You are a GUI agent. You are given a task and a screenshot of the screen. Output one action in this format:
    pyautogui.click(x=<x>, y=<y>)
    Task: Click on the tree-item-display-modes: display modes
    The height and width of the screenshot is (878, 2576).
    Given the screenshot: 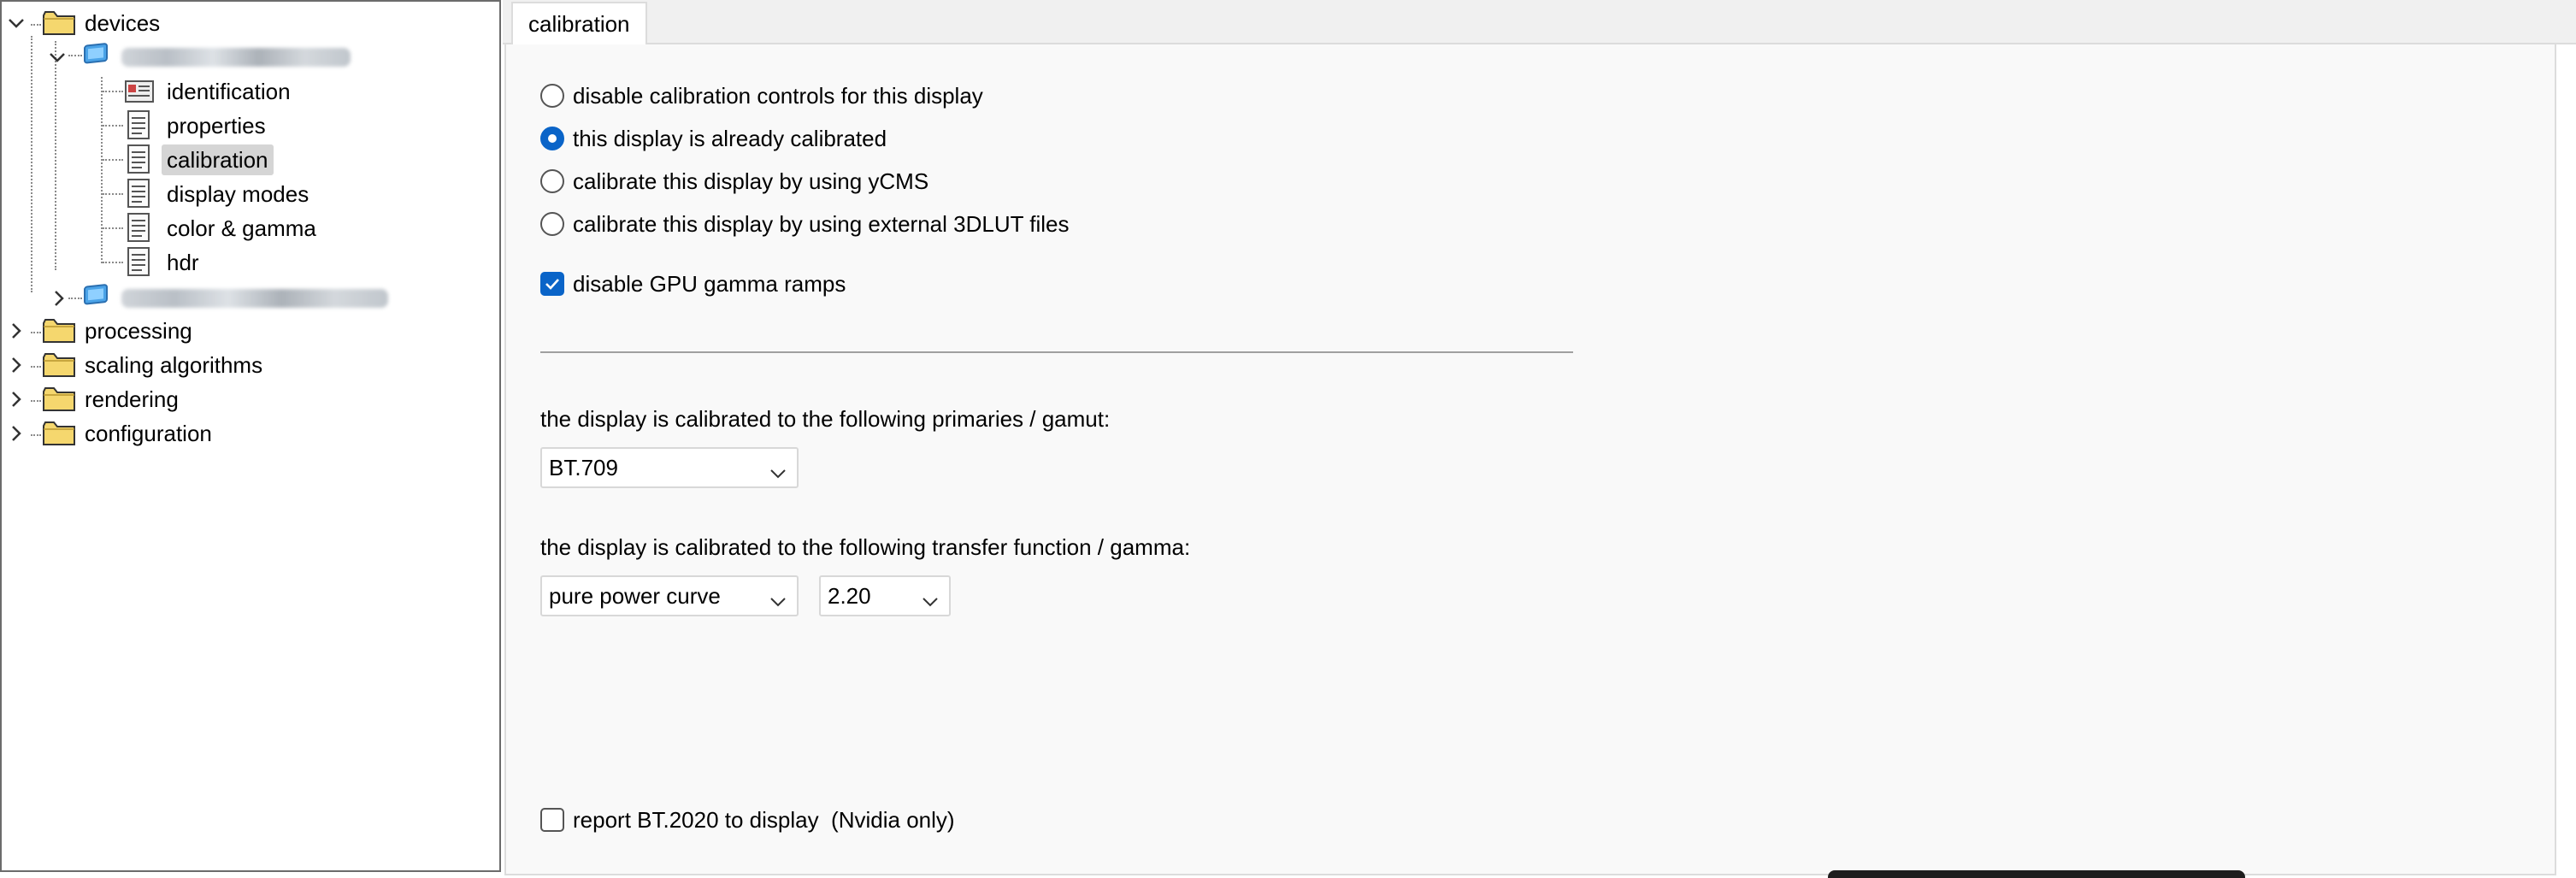 What is the action you would take?
    pyautogui.click(x=238, y=194)
    